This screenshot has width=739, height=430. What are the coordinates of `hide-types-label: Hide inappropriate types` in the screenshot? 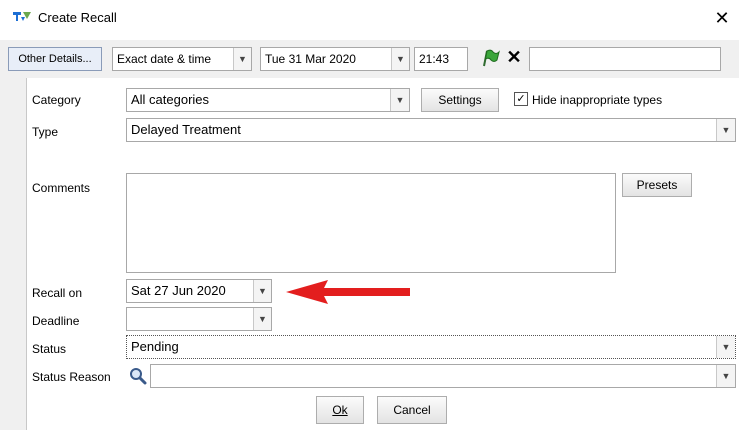 It's located at (597, 100).